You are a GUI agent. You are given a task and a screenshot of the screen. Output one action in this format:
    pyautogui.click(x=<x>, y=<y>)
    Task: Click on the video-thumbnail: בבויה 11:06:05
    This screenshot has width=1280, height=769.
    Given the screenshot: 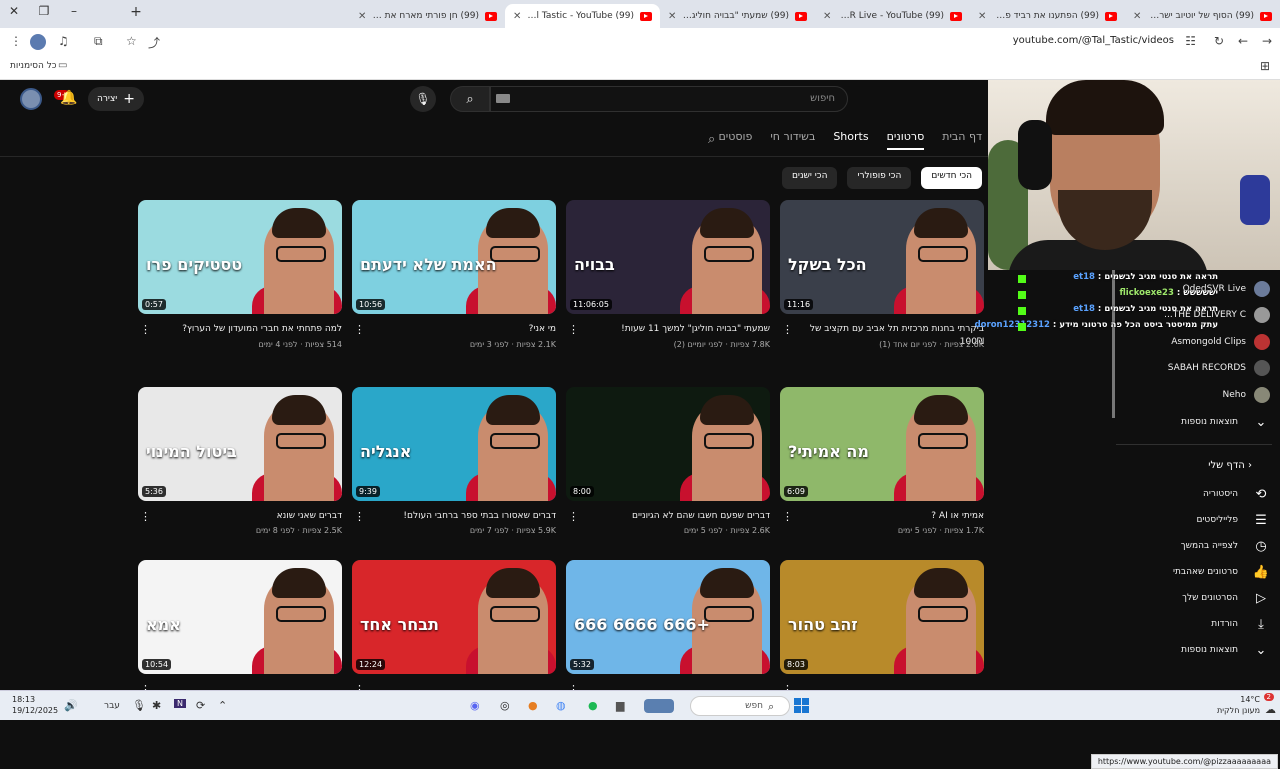 What is the action you would take?
    pyautogui.click(x=668, y=257)
    